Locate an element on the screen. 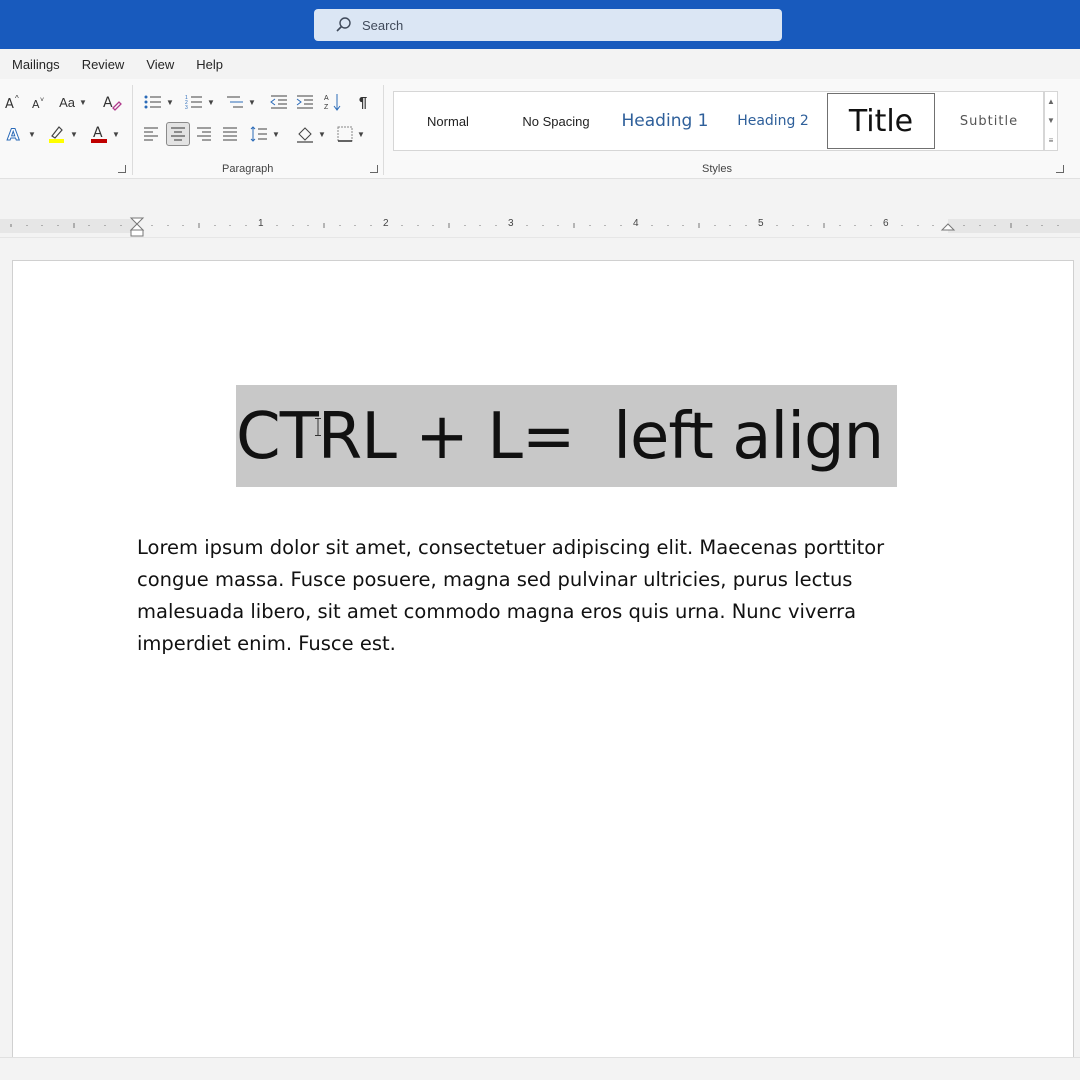 This screenshot has height=1080, width=1080. decrease-indent-button is located at coordinates (279, 102).